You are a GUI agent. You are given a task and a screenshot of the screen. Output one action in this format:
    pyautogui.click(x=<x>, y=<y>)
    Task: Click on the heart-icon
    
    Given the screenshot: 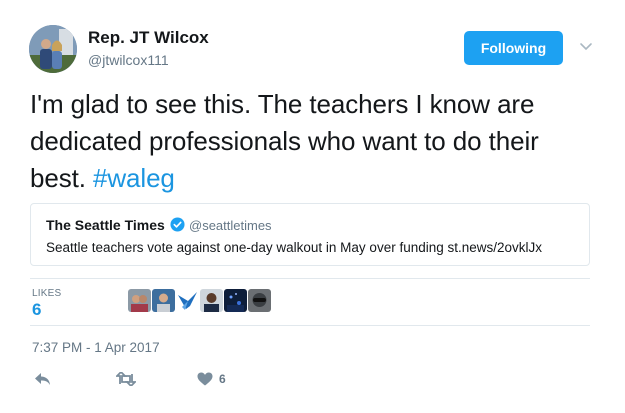 What is the action you would take?
    pyautogui.click(x=205, y=379)
    